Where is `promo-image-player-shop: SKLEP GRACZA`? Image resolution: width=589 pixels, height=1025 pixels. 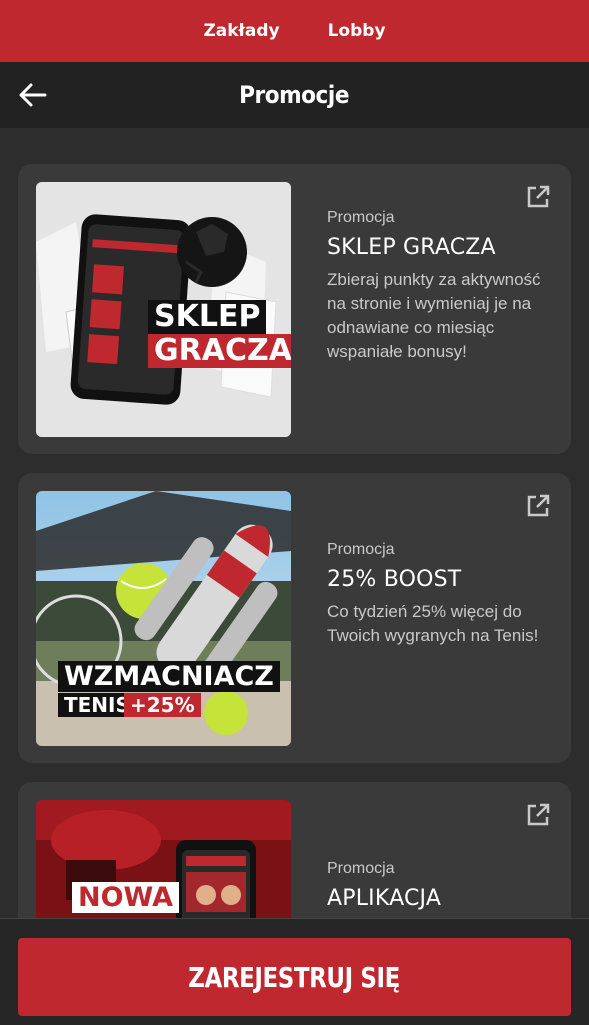 promo-image-player-shop: SKLEP GRACZA is located at coordinates (163, 309).